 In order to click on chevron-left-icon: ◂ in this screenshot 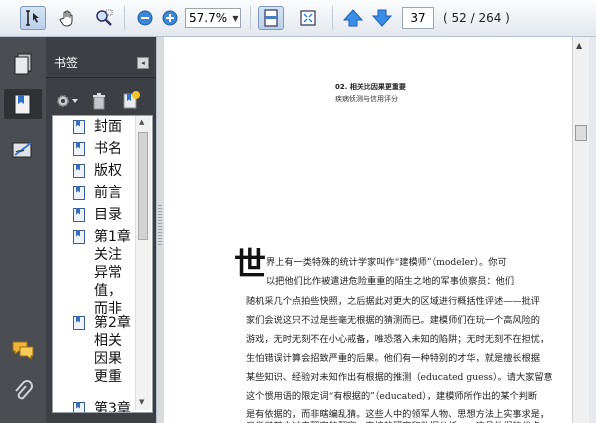, I will do `click(143, 63)`.